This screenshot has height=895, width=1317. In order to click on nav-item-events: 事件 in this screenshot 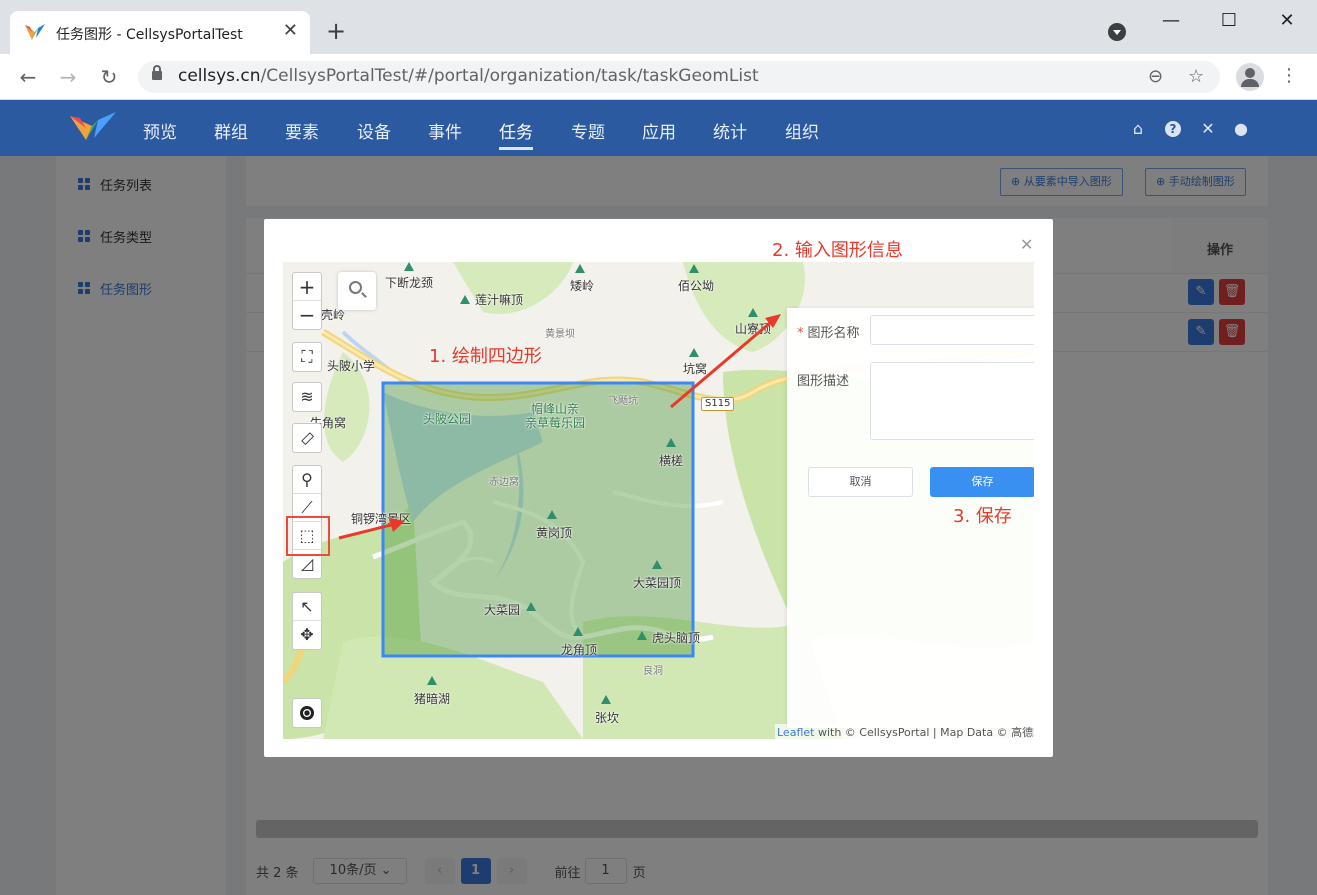, I will do `click(445, 130)`.